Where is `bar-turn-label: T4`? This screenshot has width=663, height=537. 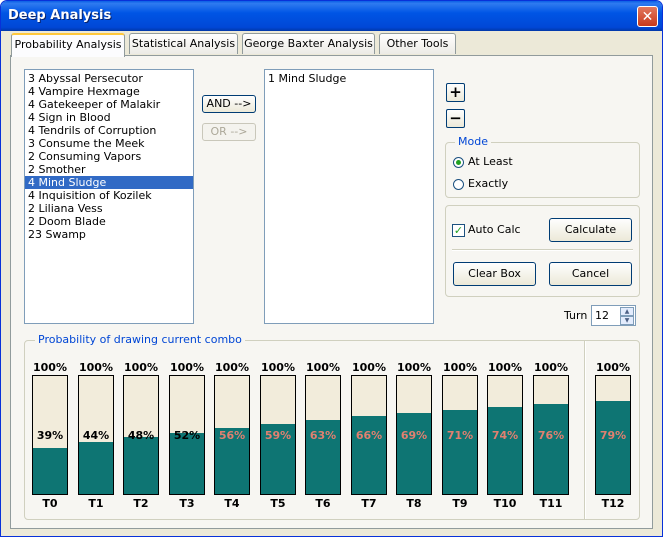 bar-turn-label: T4 is located at coordinates (232, 503).